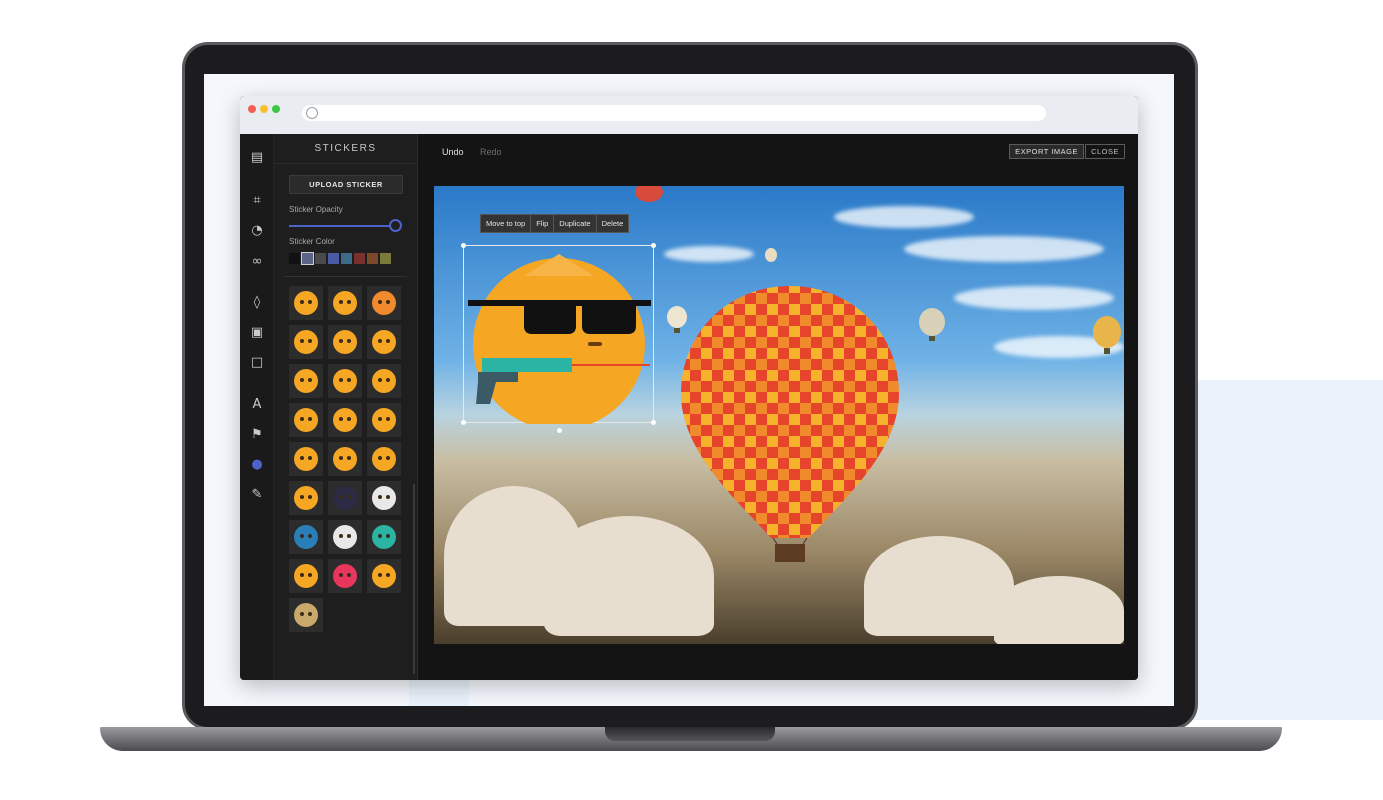  I want to click on sticker-scrollbar, so click(414, 579).